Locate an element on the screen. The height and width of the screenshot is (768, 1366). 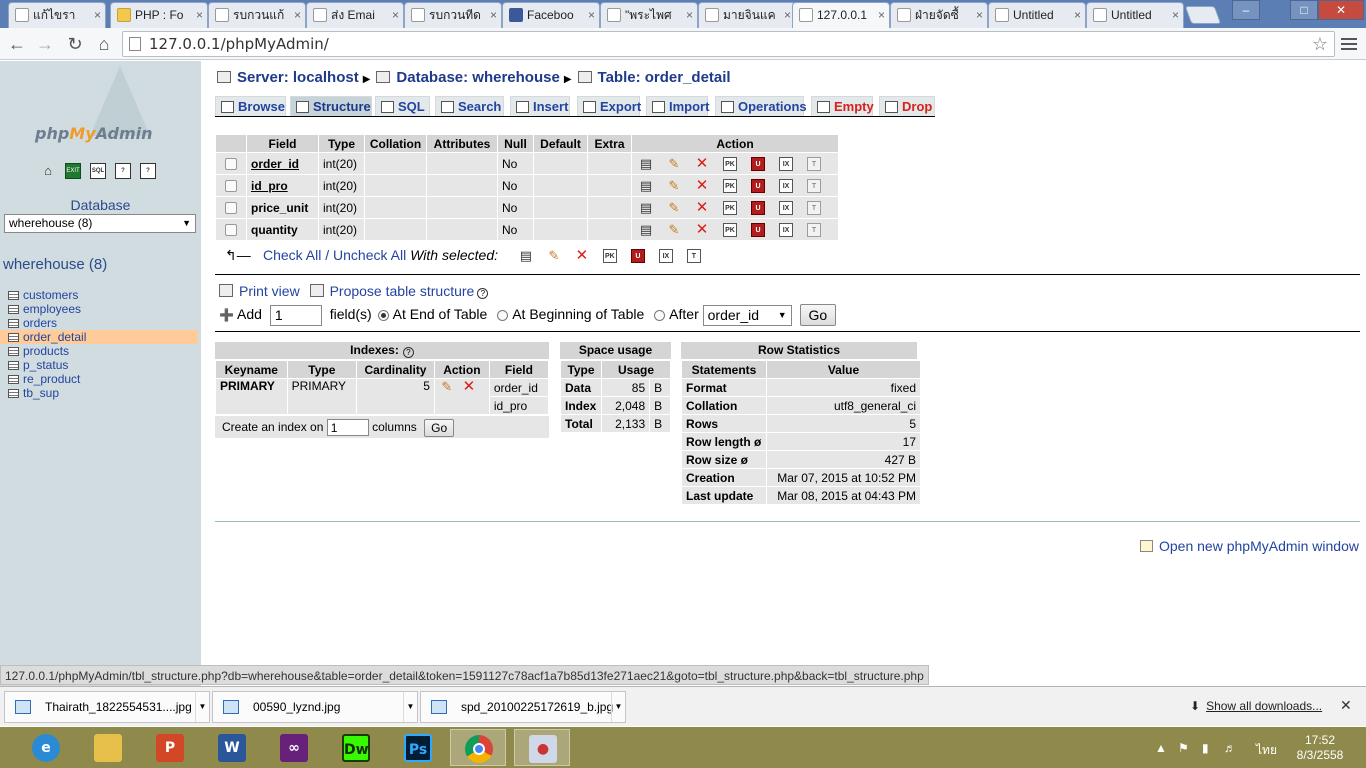
create-index-go-button: Go is located at coordinates (439, 427).